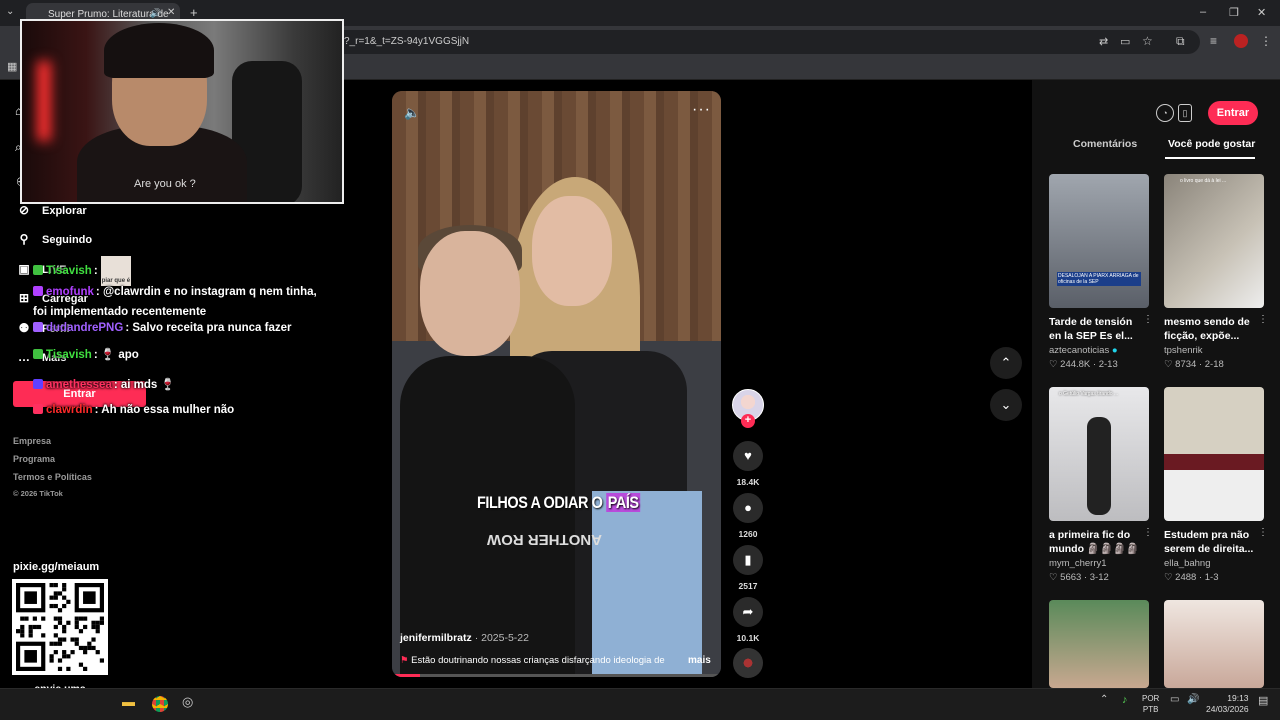 The height and width of the screenshot is (720, 1280). What do you see at coordinates (1180, 41) in the screenshot?
I see `extensions-icon: ⧉` at bounding box center [1180, 41].